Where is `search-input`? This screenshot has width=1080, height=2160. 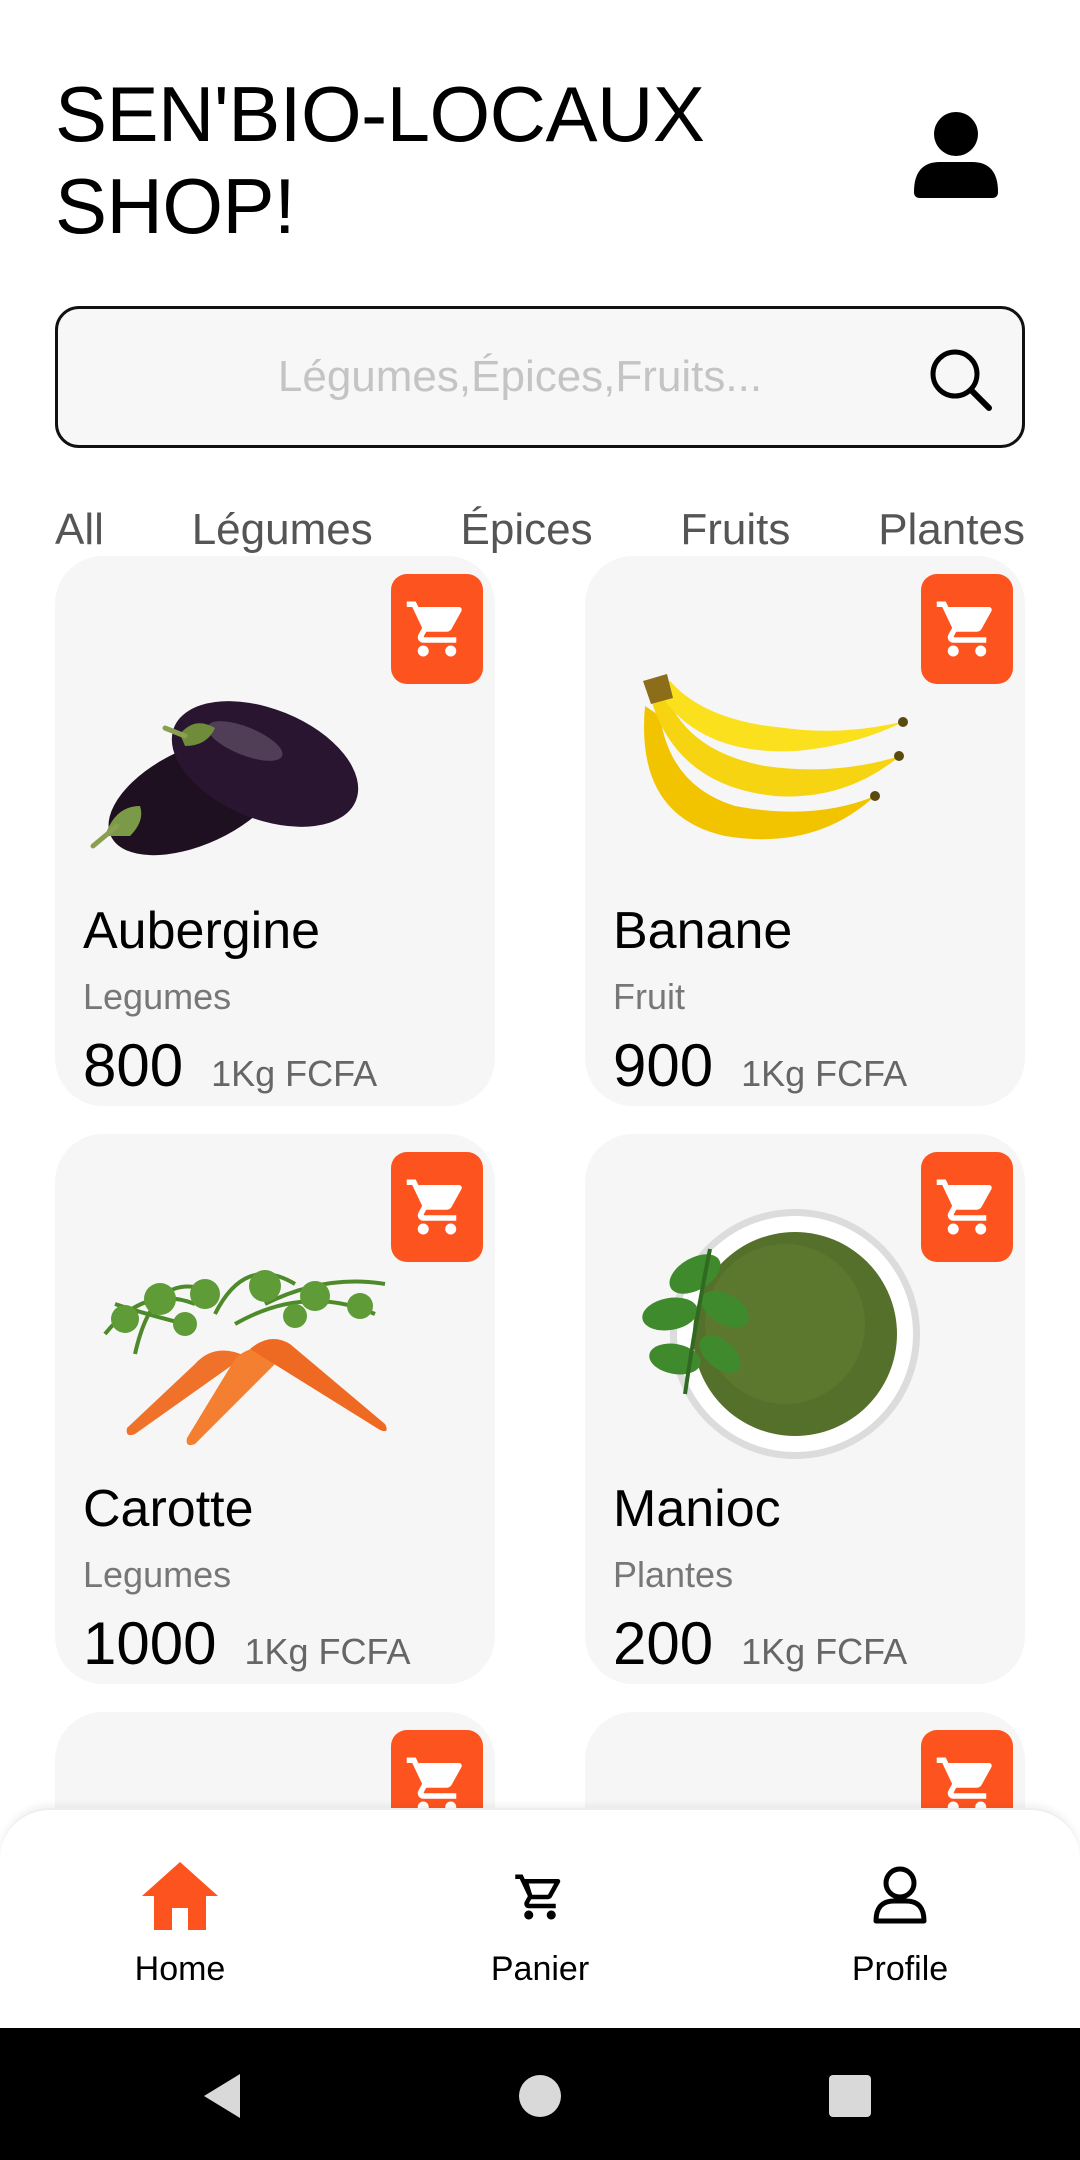
search-input is located at coordinates (540, 377).